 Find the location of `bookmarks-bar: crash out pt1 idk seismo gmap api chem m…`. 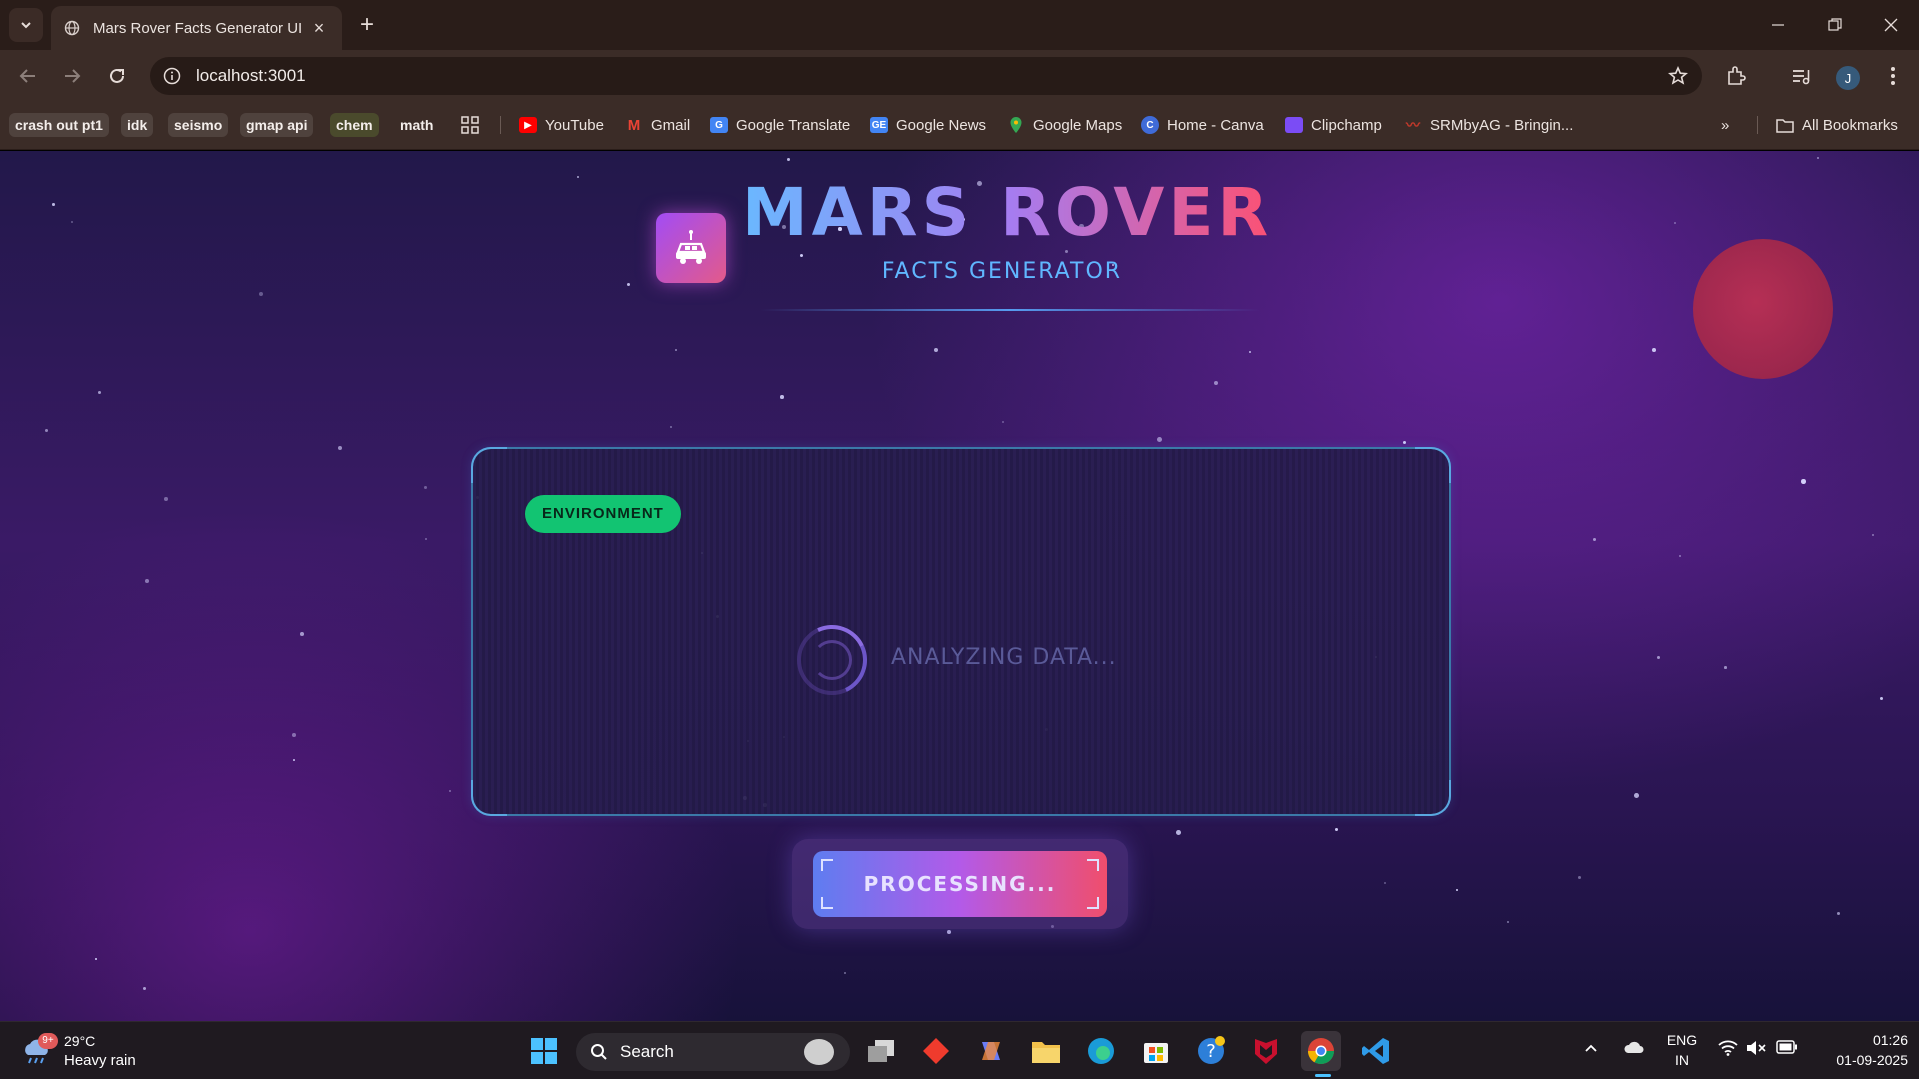

bookmarks-bar: crash out pt1 idk seismo gmap api chem m… is located at coordinates (959, 125).